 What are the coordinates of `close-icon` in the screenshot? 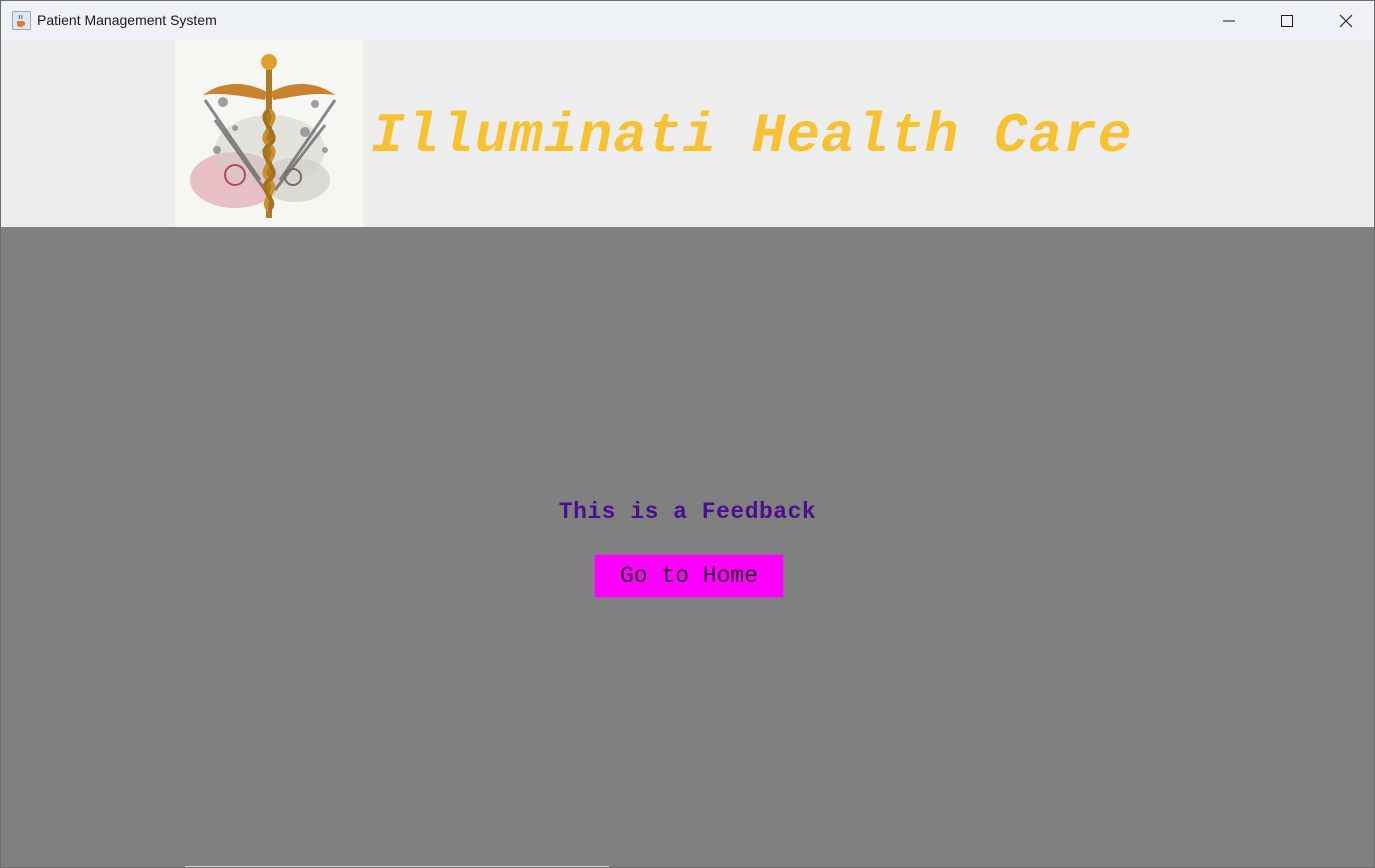 It's located at (1346, 20).